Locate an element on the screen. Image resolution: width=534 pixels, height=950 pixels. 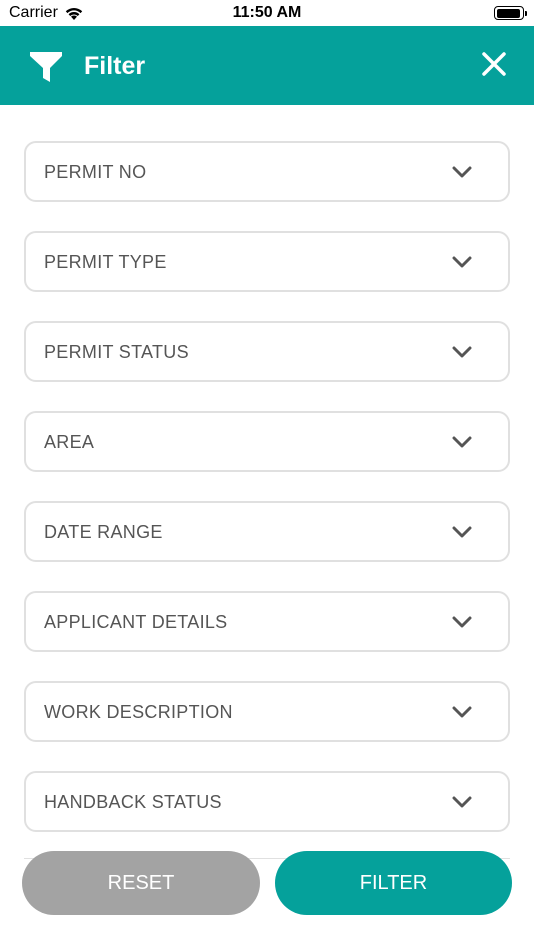
area-dropdown: AREA is located at coordinates (267, 441).